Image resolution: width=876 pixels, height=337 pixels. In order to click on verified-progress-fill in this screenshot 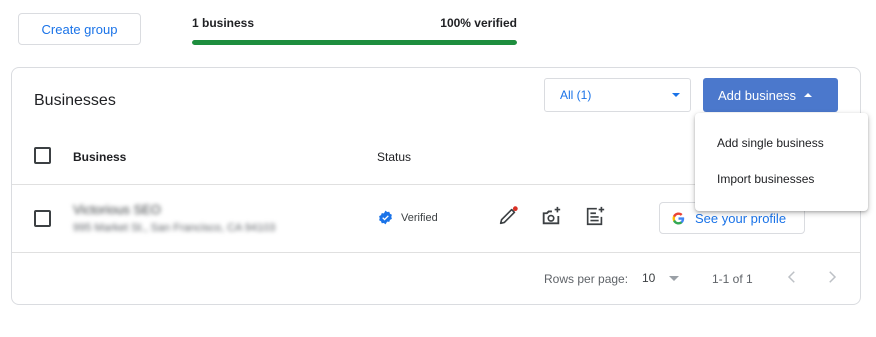, I will do `click(354, 42)`.